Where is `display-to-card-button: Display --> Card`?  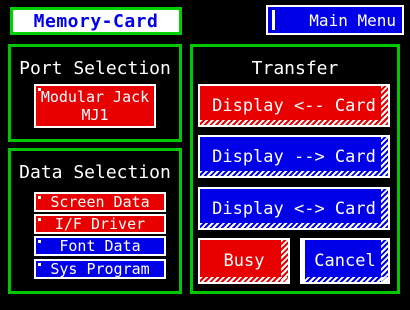
display-to-card-button: Display --> Card is located at coordinates (294, 156).